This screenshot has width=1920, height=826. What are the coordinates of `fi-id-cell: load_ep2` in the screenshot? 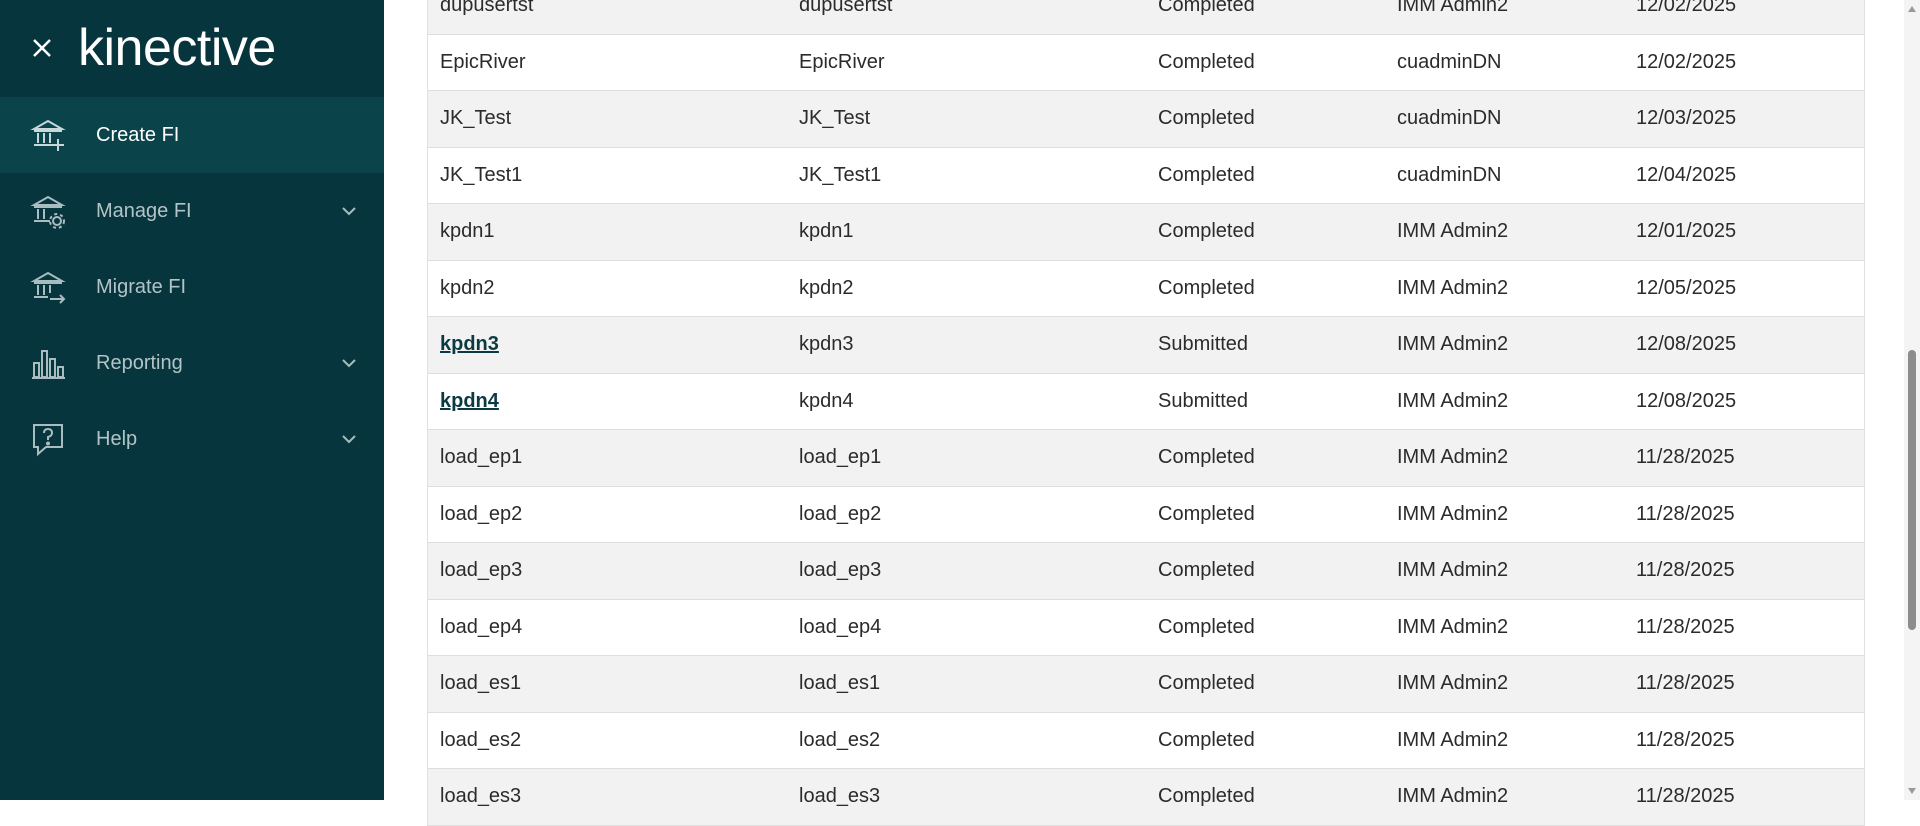 It's located at (840, 513).